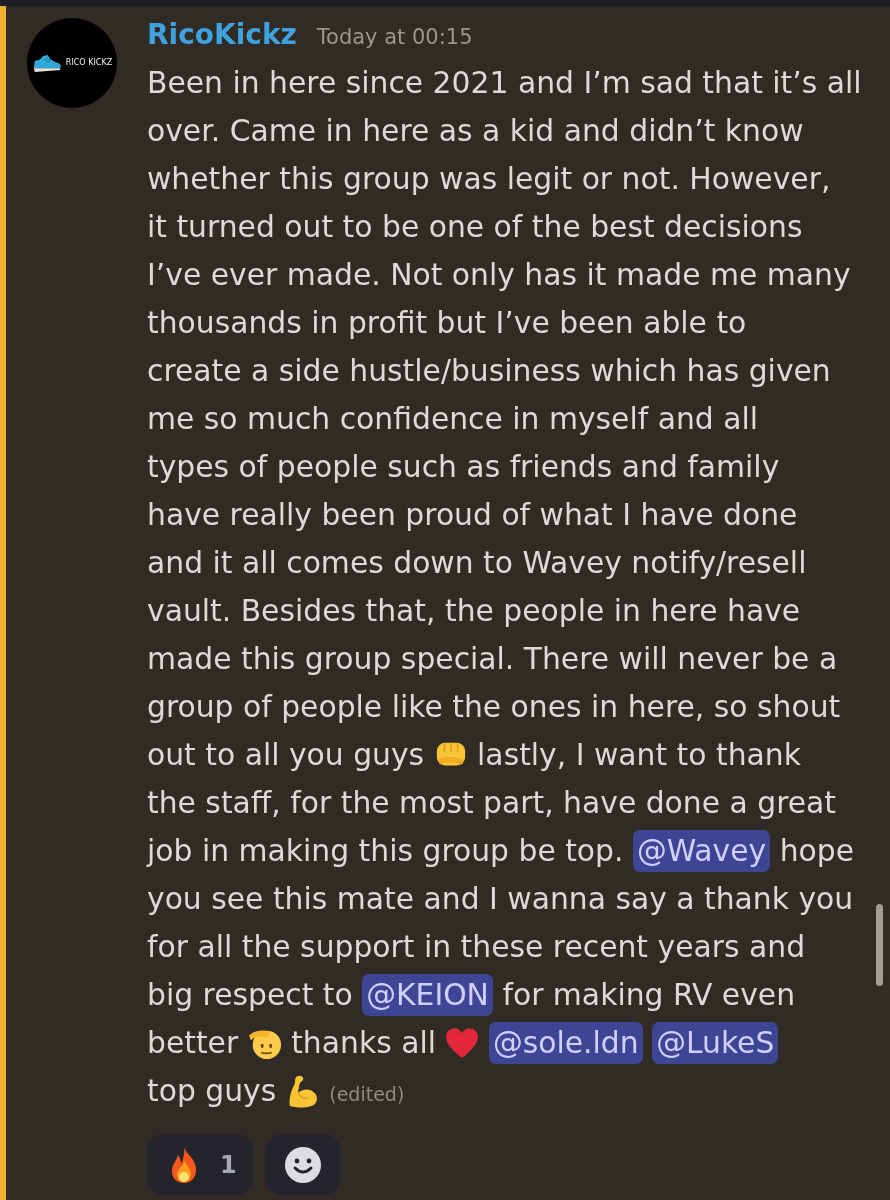  I want to click on avatar-logo: RICO KICKZ, so click(72, 63).